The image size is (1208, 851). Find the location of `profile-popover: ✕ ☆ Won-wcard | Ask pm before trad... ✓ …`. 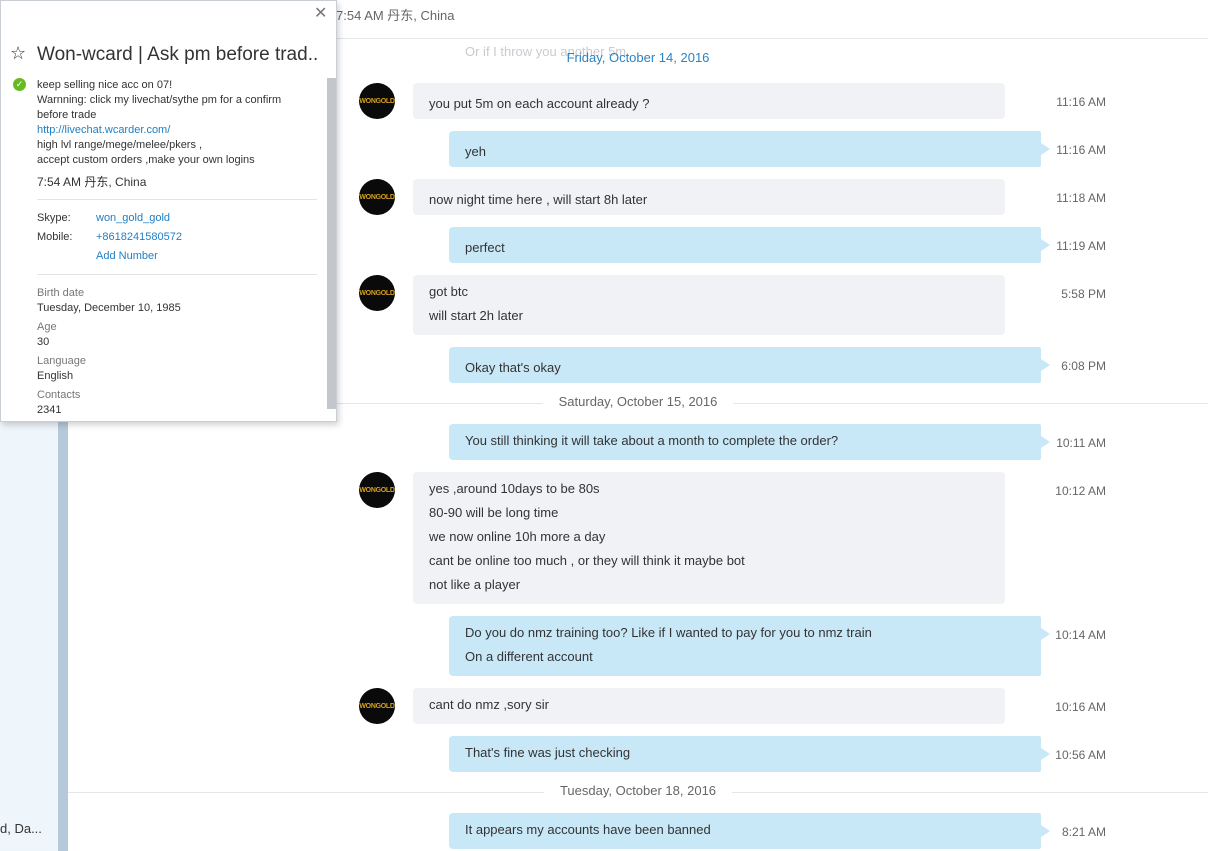

profile-popover: ✕ ☆ Won-wcard | Ask pm before trad... ✓ … is located at coordinates (168, 211).